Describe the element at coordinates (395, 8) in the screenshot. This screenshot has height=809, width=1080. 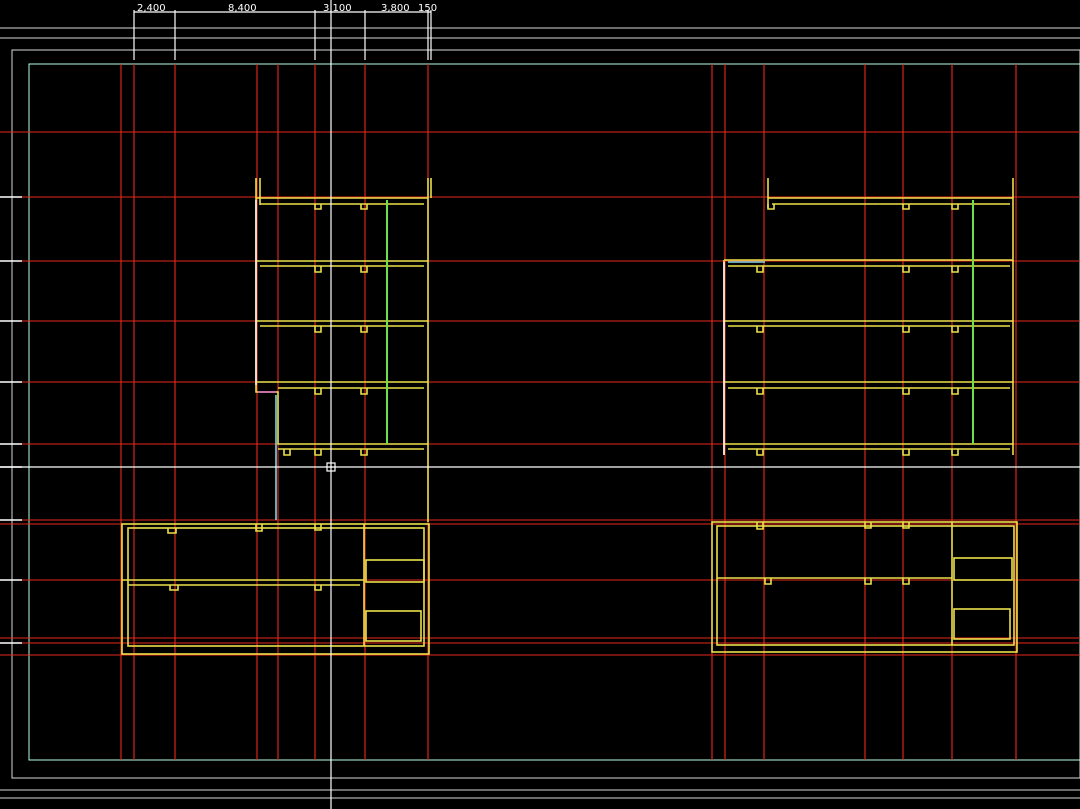
I see `dimension-label-3800: 3,800` at that location.